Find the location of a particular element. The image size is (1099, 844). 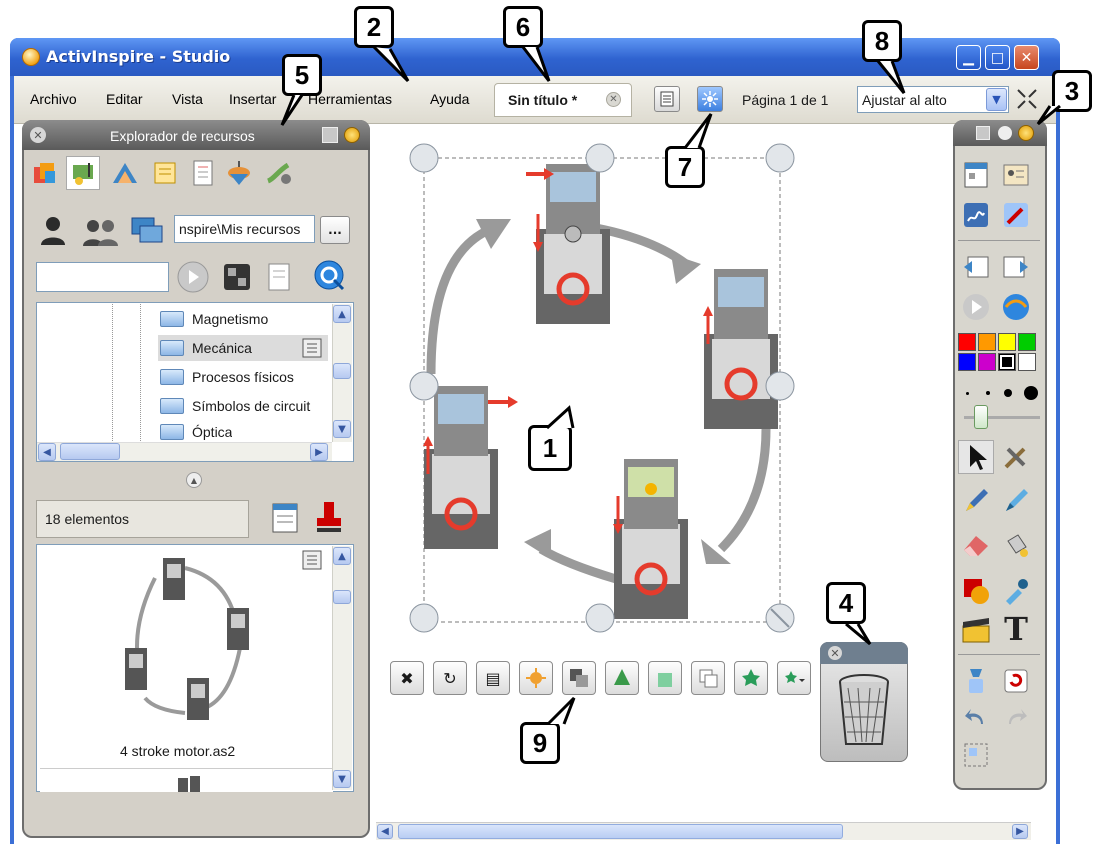

tree-item: Óptica is located at coordinates (196, 432).